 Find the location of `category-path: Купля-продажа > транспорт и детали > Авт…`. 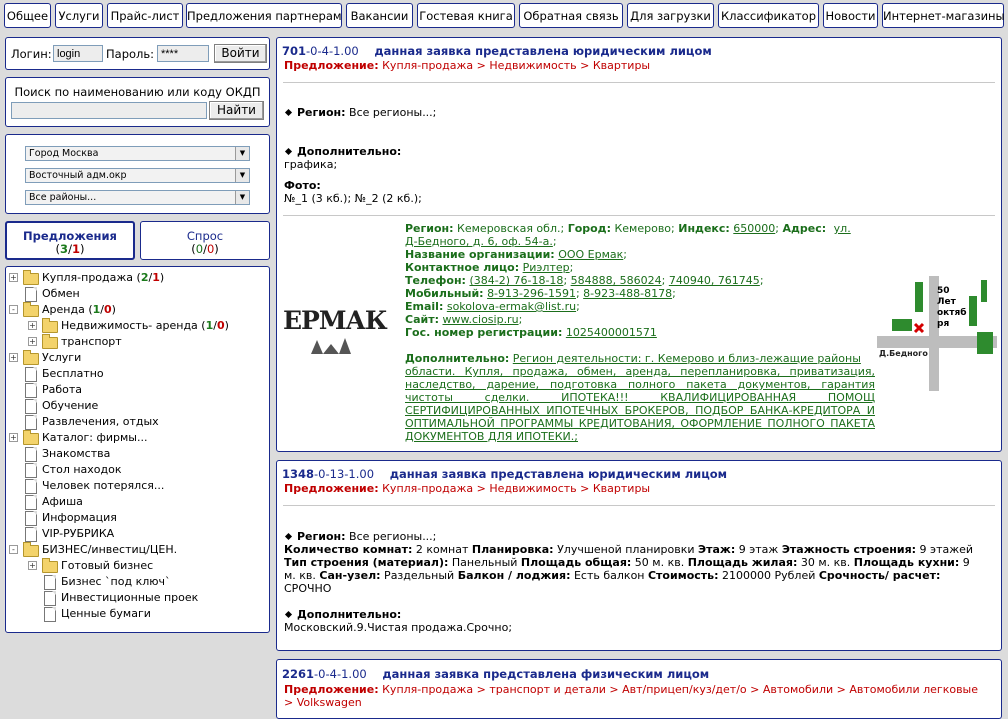

category-path: Купля-продажа > транспорт и детали > Авт… is located at coordinates (680, 689).